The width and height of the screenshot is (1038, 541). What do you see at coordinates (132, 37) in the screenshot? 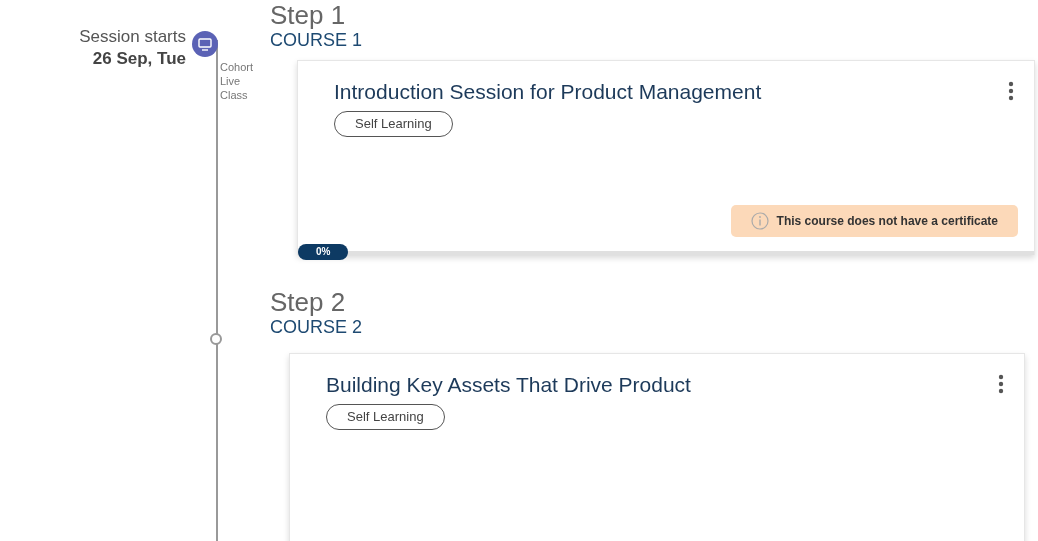
I see `session-label: Session starts` at bounding box center [132, 37].